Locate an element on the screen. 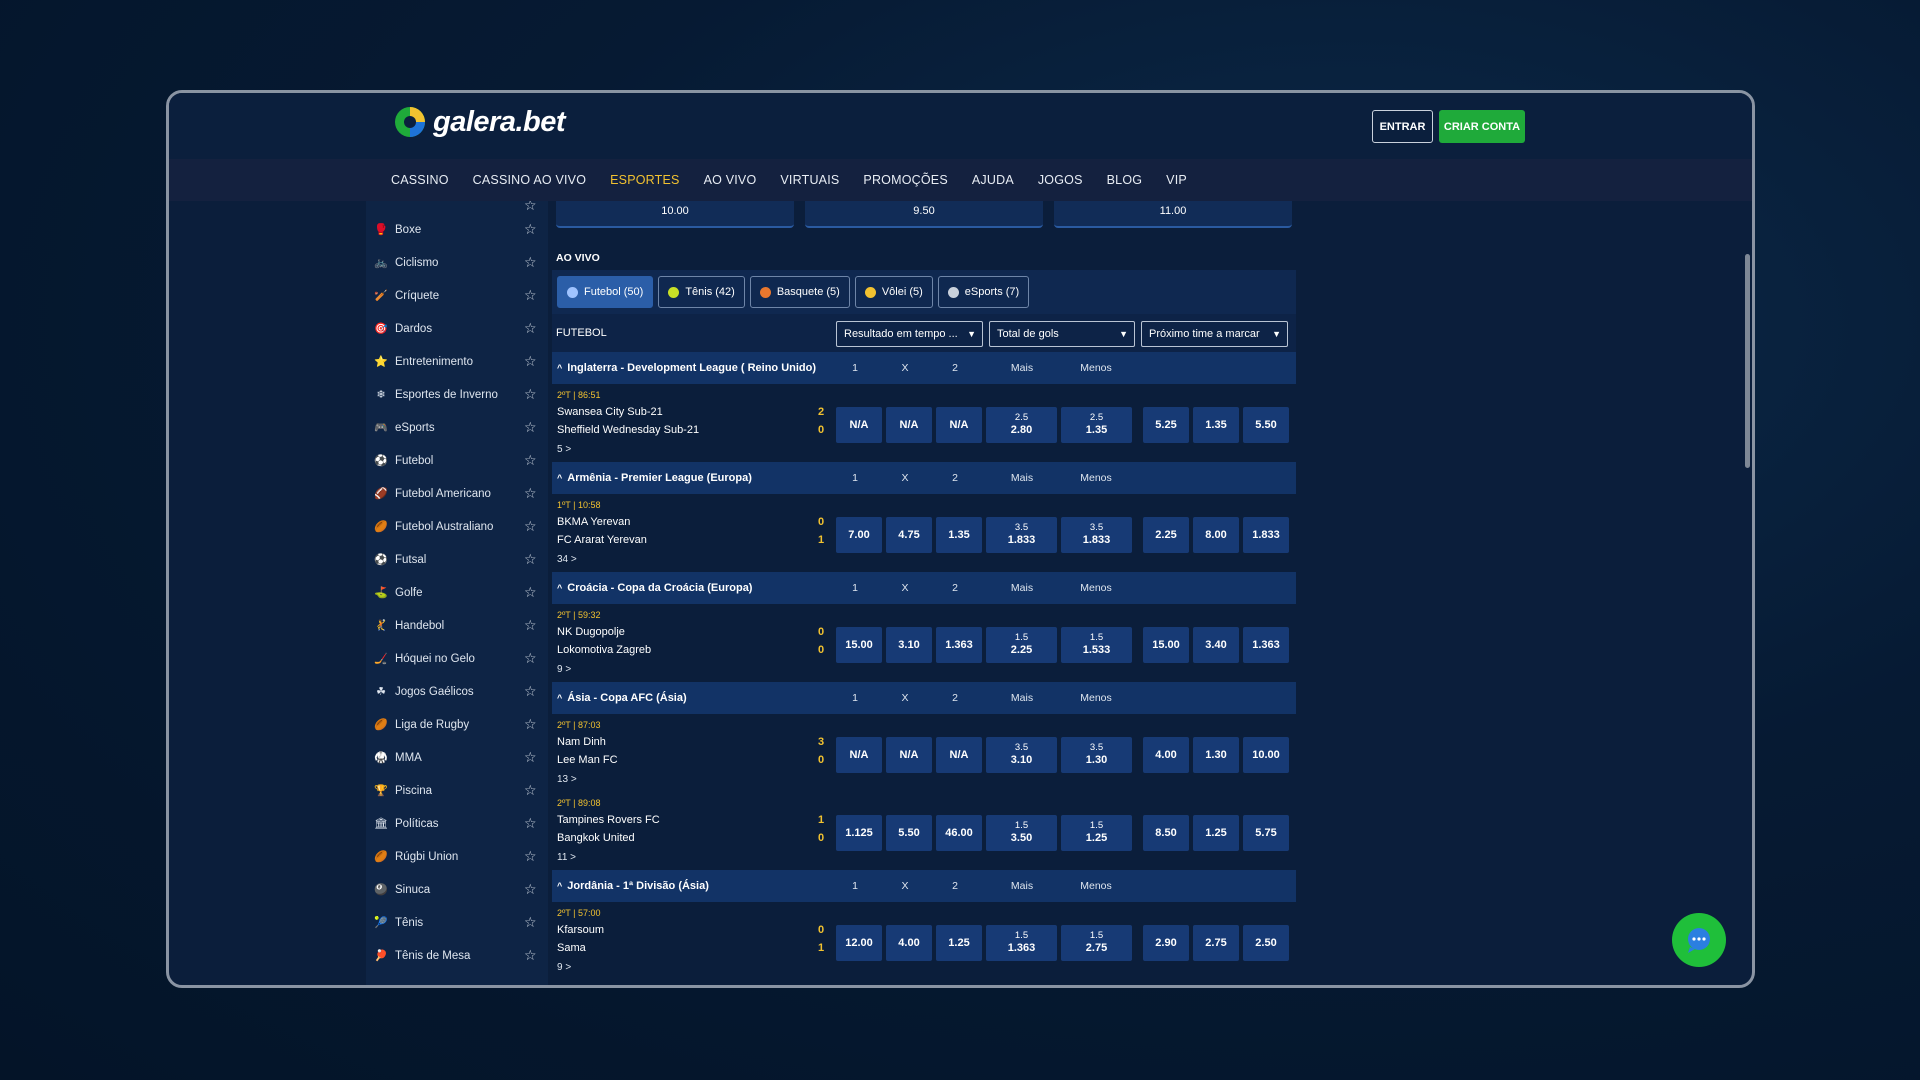  odd-button: 1.363 is located at coordinates (959, 645).